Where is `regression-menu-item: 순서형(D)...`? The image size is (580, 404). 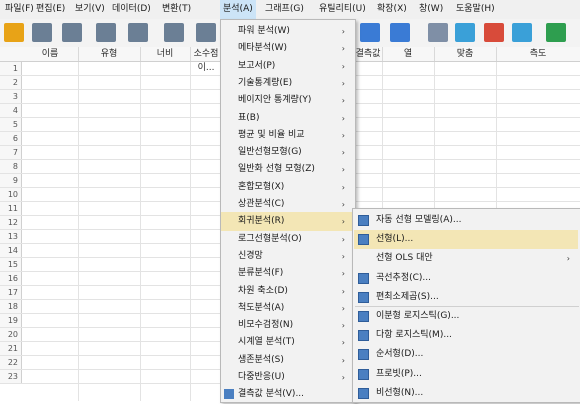
regression-menu-item: 순서형(D)... is located at coordinates (466, 354).